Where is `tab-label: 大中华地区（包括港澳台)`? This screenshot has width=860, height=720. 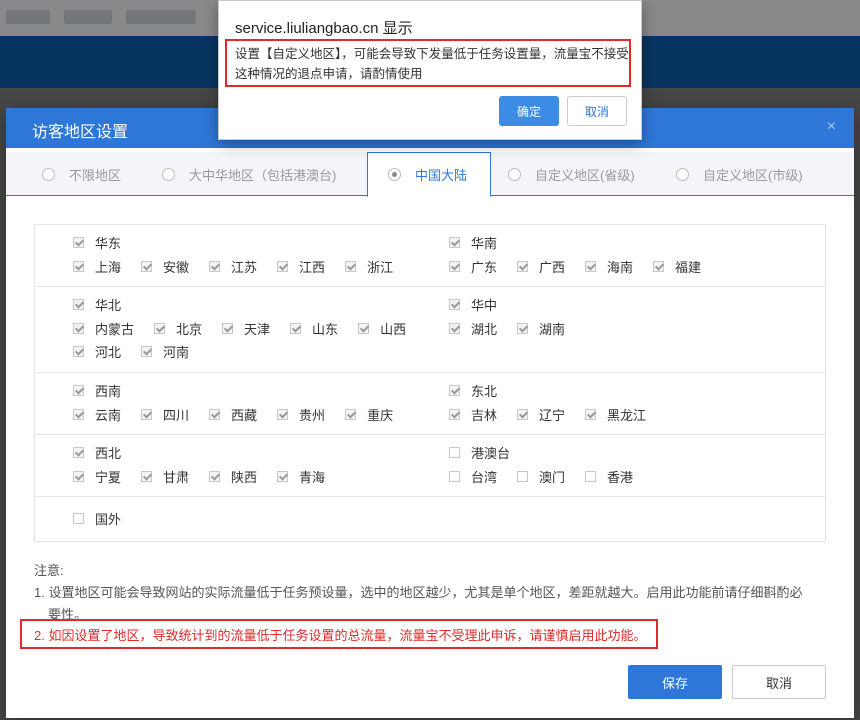
tab-label: 大中华地区（包括港澳台) is located at coordinates (263, 175).